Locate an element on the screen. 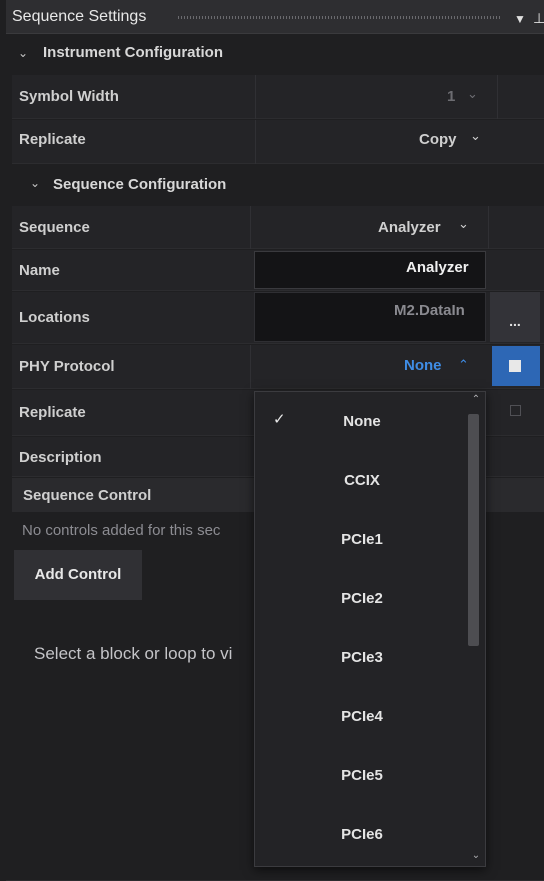 Image resolution: width=544 pixels, height=881 pixels. locations-value: M2.DataIn is located at coordinates (429, 310).